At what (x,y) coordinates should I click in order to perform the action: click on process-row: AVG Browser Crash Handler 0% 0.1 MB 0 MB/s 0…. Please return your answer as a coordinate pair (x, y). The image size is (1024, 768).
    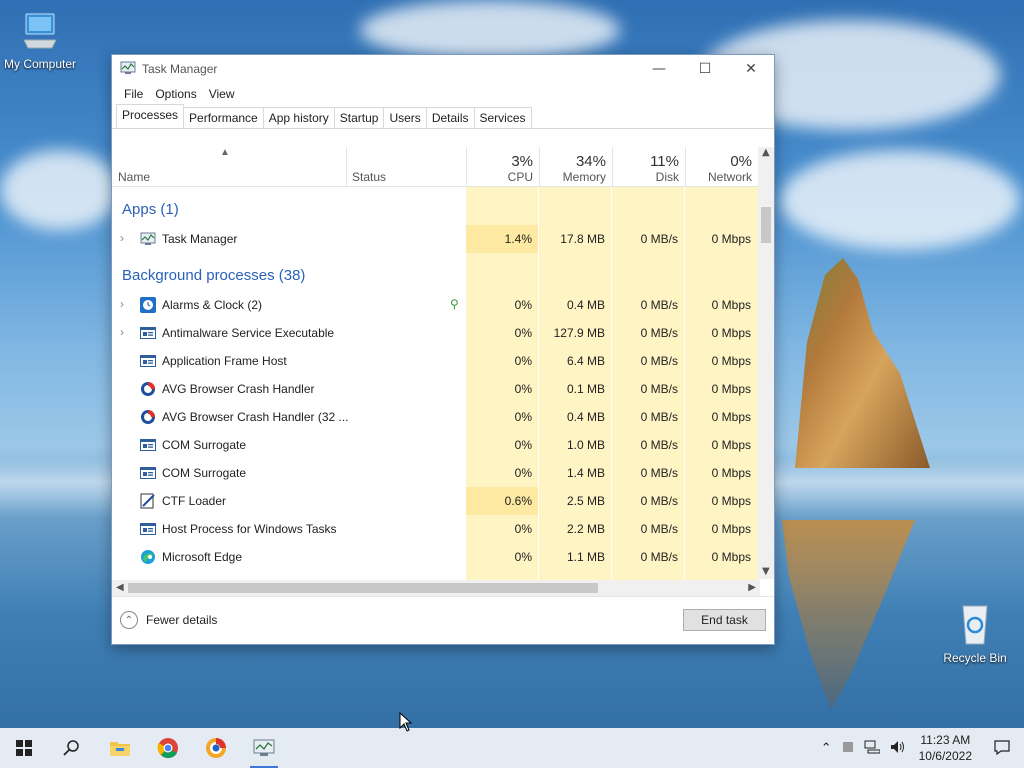
    Looking at the image, I should click on (436, 389).